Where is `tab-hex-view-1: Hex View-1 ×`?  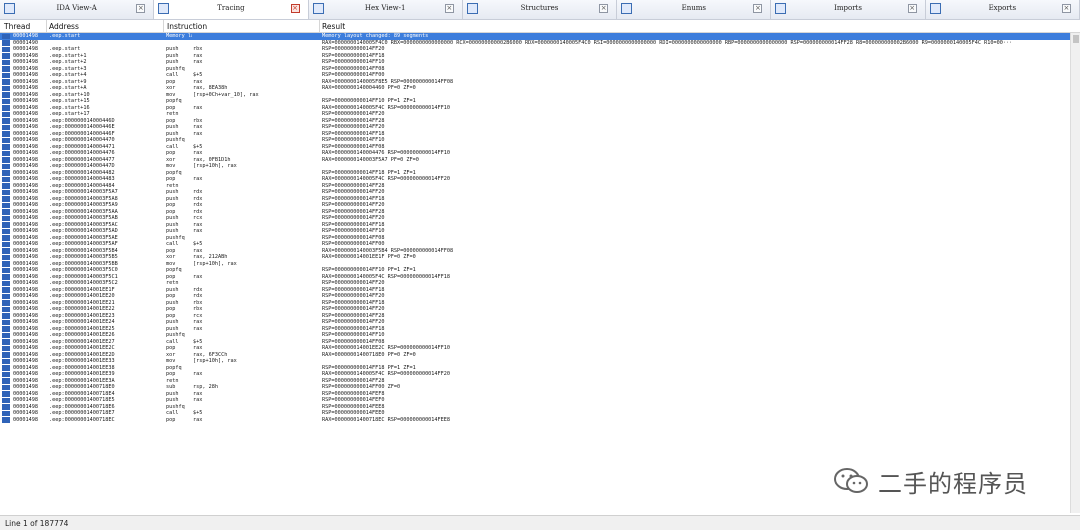 tab-hex-view-1: Hex View-1 × is located at coordinates (385, 9).